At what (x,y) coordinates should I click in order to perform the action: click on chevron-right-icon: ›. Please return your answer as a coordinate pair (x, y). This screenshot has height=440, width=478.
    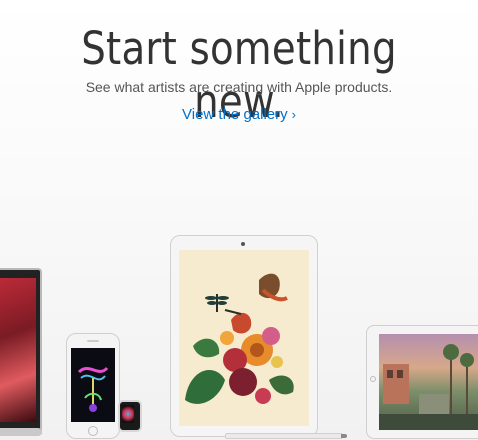
    Looking at the image, I should click on (293, 114).